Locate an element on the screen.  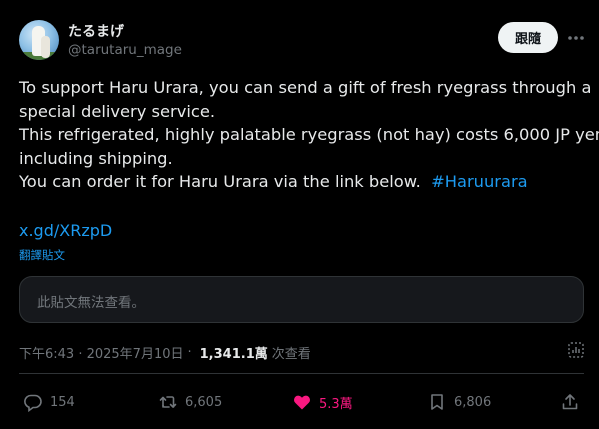
reply-button: 154 is located at coordinates (49, 402).